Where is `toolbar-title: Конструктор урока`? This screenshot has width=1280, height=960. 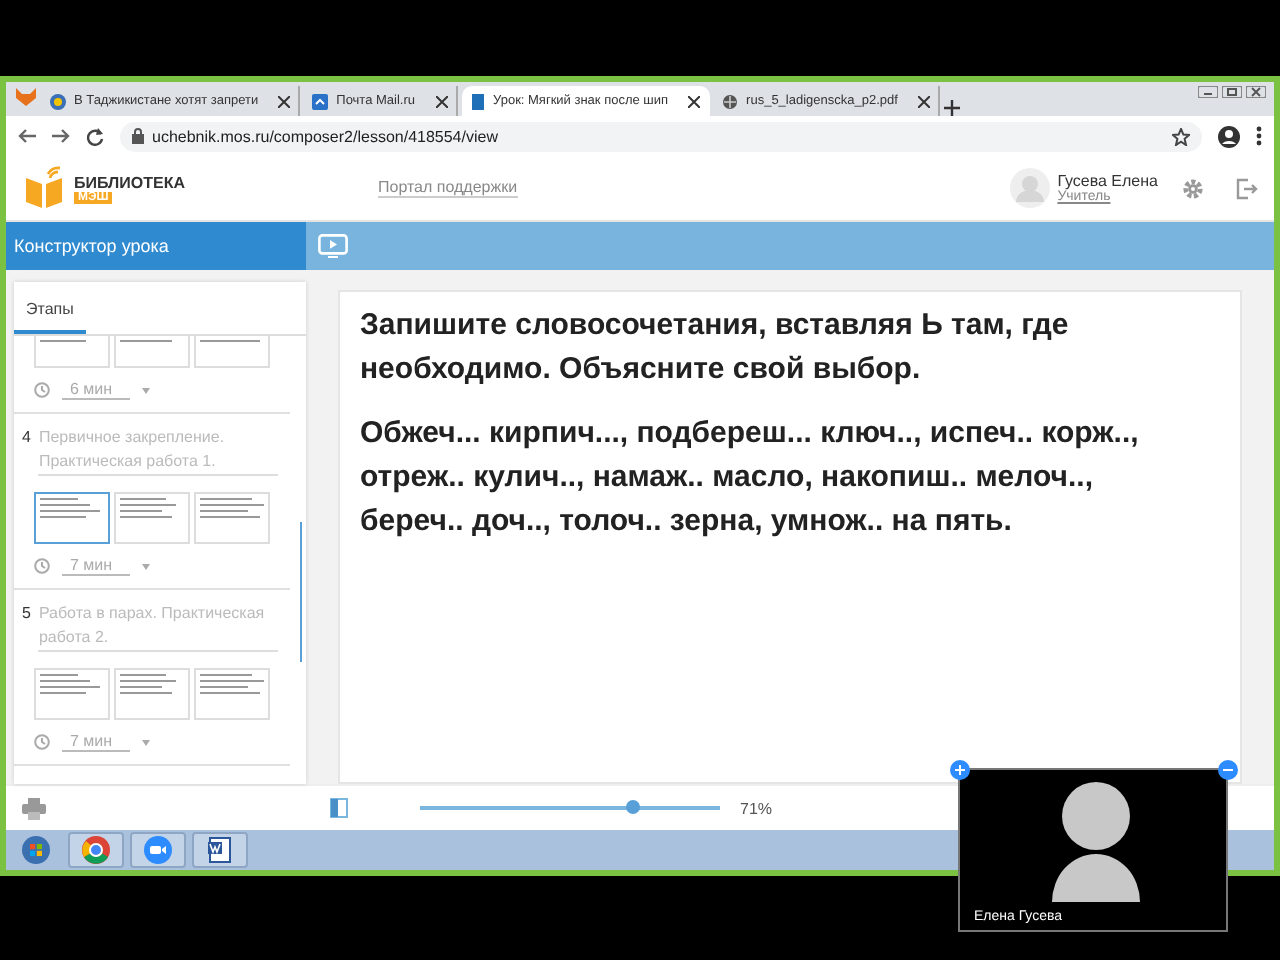
toolbar-title: Конструктор урока is located at coordinates (156, 246).